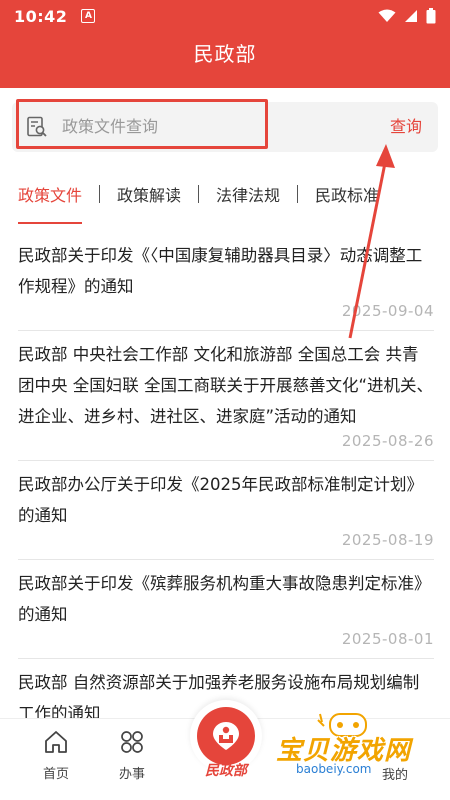 The width and height of the screenshot is (450, 800). I want to click on category-tabs: 政策文件 政策解读 法律法规 民政标准, so click(225, 195).